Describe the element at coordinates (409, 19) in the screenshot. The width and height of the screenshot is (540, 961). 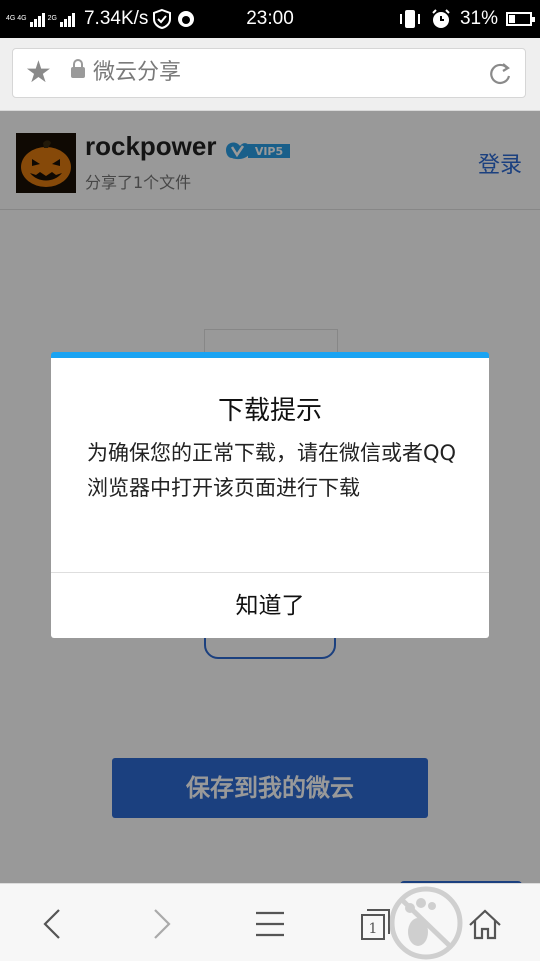
I see `vibrate-icon` at that location.